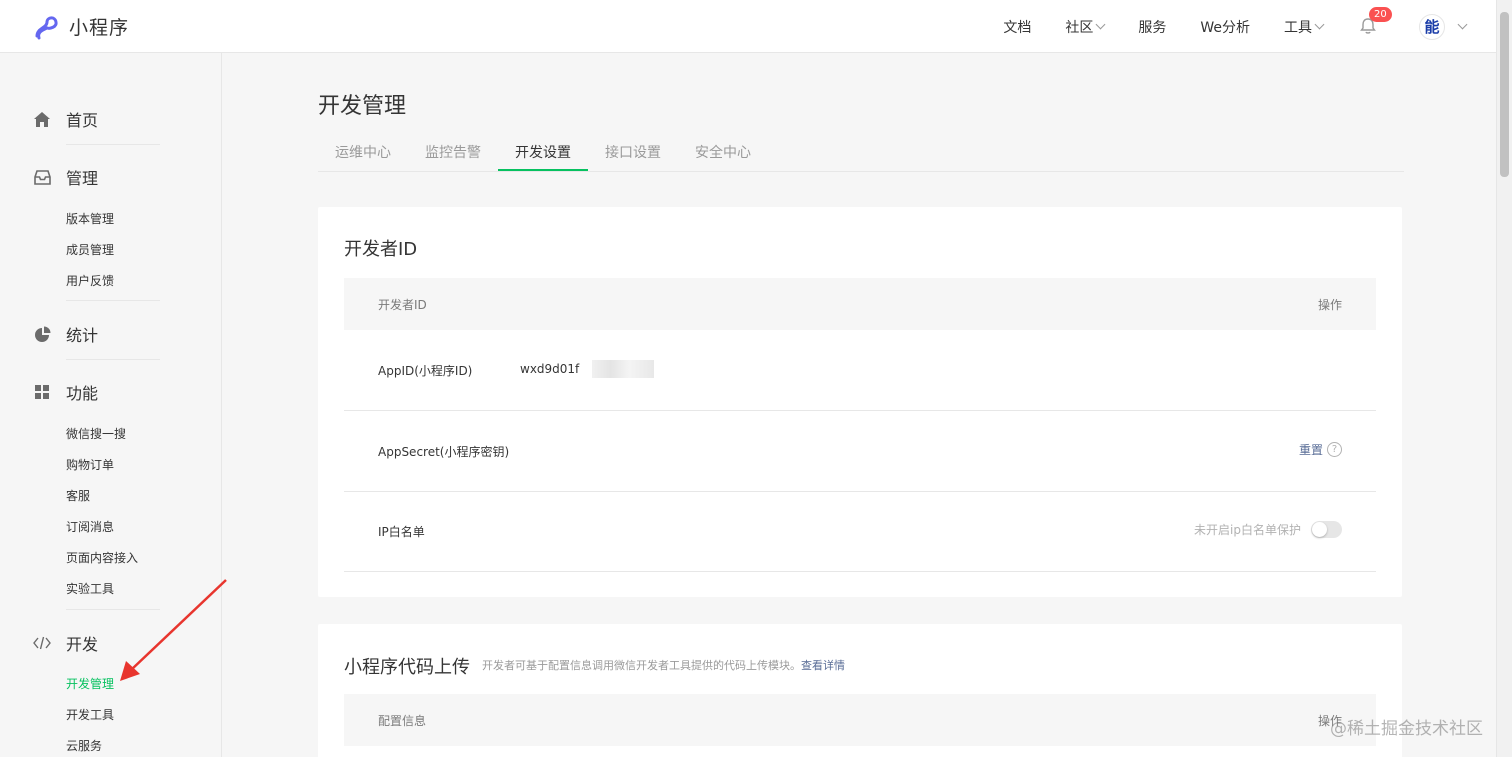 The width and height of the screenshot is (1512, 757). What do you see at coordinates (823, 665) in the screenshot?
I see `view-details-link: 查看详情` at bounding box center [823, 665].